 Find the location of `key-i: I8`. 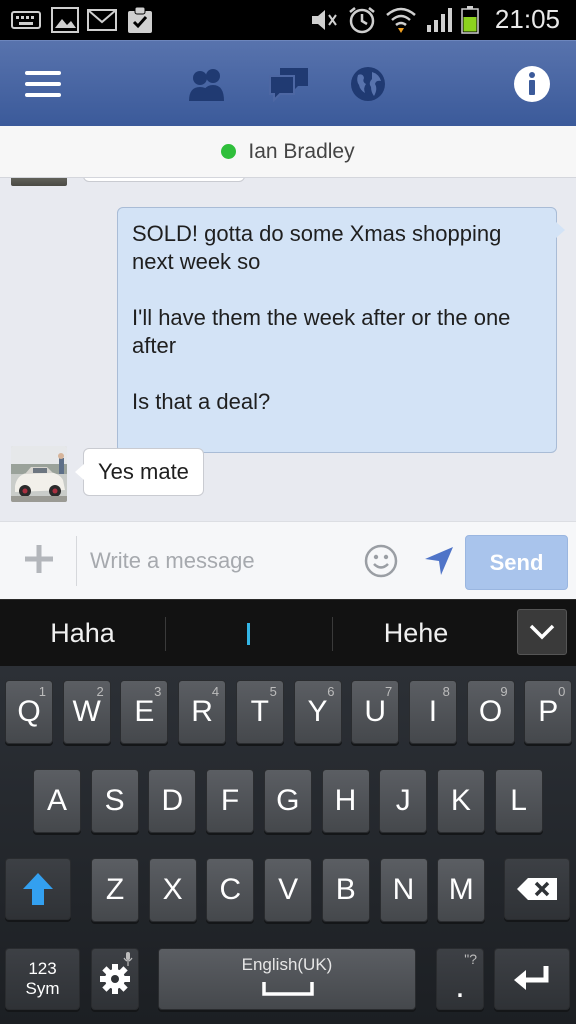

key-i: I8 is located at coordinates (432, 712).